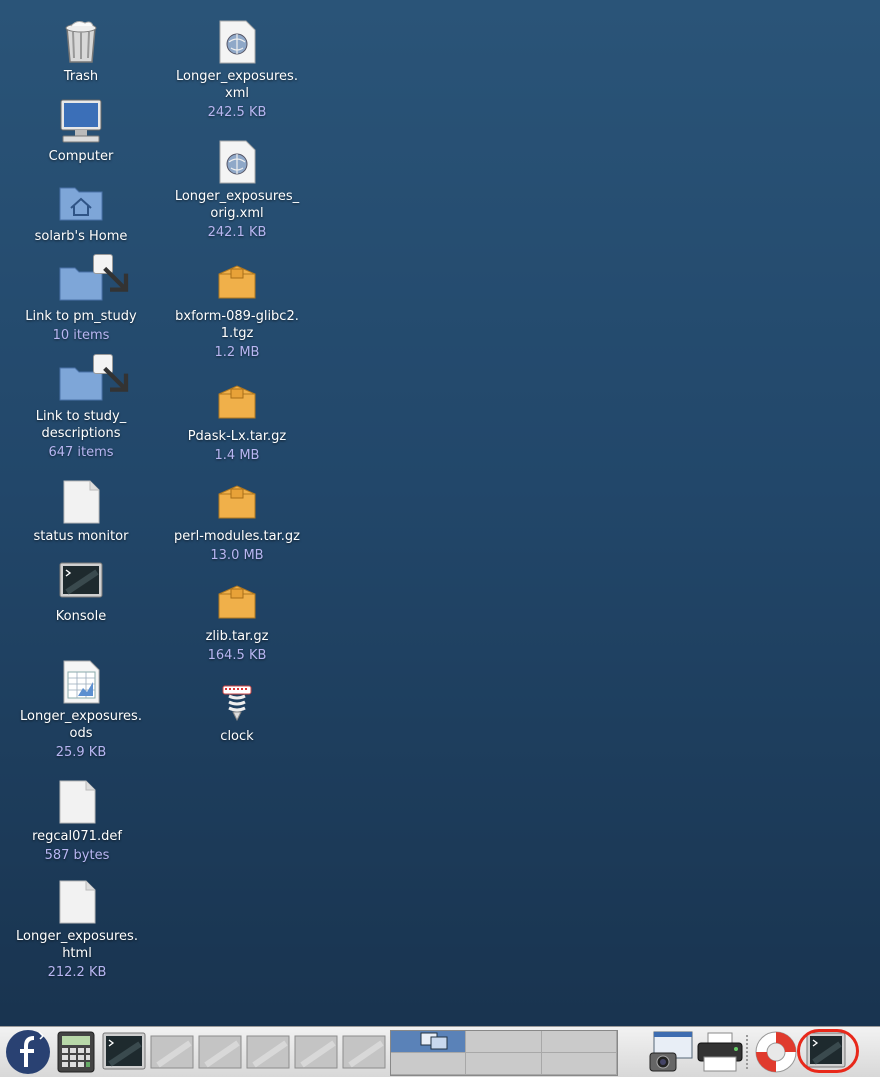 This screenshot has height=1077, width=880. Describe the element at coordinates (237, 636) in the screenshot. I see `icon-label: zlib.tar.gz` at that location.